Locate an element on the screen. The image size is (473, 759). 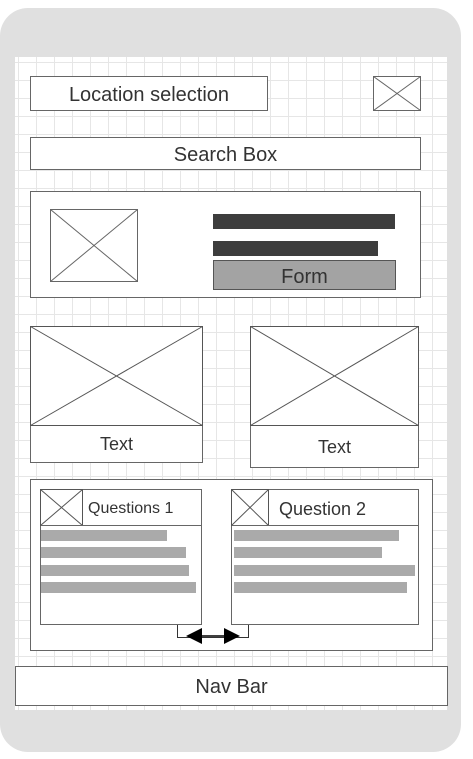
search-input: Search Box is located at coordinates (225, 153).